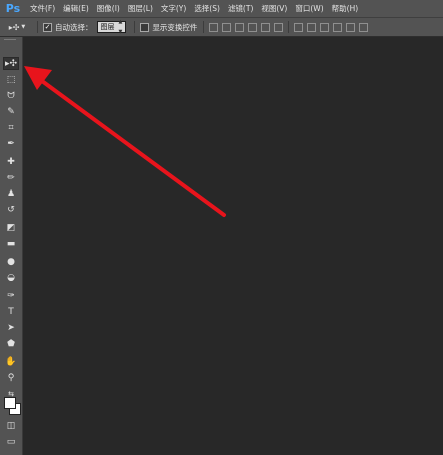  What do you see at coordinates (11, 127) in the screenshot?
I see `crop-tool: ⌗` at bounding box center [11, 127].